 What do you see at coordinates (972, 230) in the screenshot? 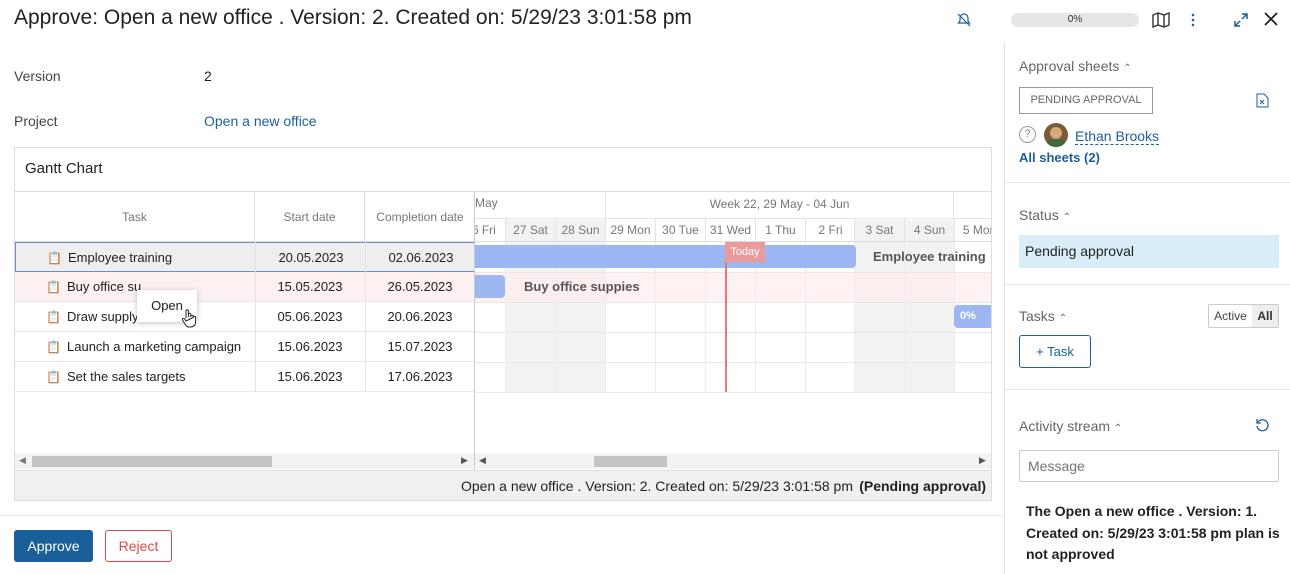
I see `day-header: 5 Mon` at bounding box center [972, 230].